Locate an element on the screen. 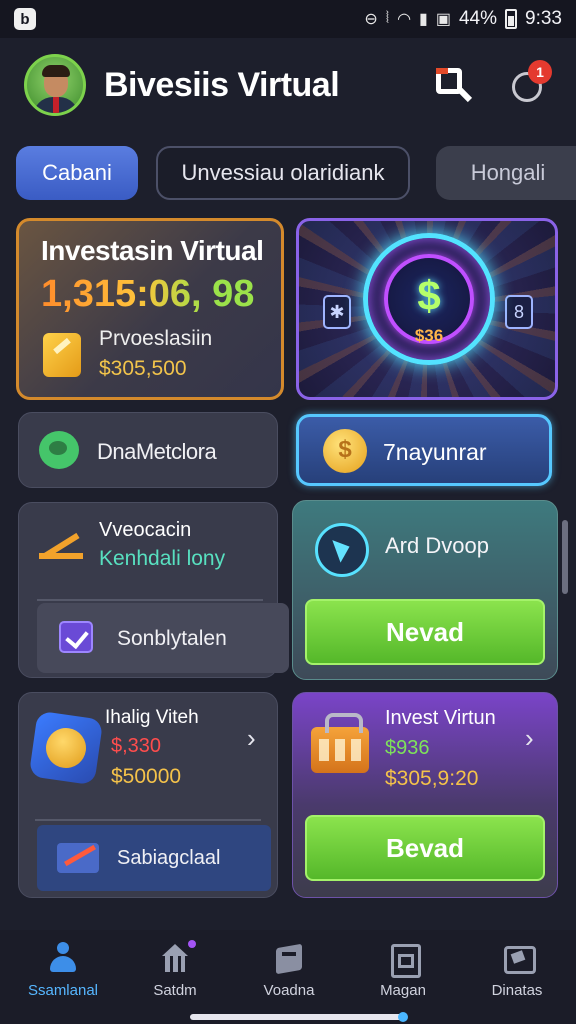 The width and height of the screenshot is (576, 1024). nav-item-ssamlanal: Ssamlanal is located at coordinates (63, 969).